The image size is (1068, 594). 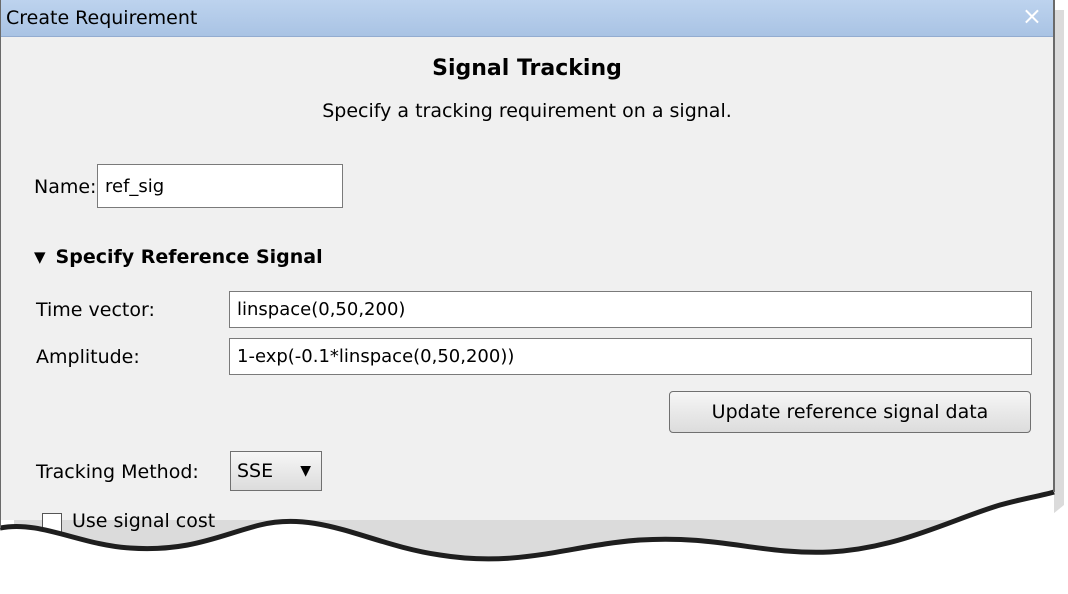 What do you see at coordinates (220, 186) in the screenshot?
I see `name-input: ref_sig` at bounding box center [220, 186].